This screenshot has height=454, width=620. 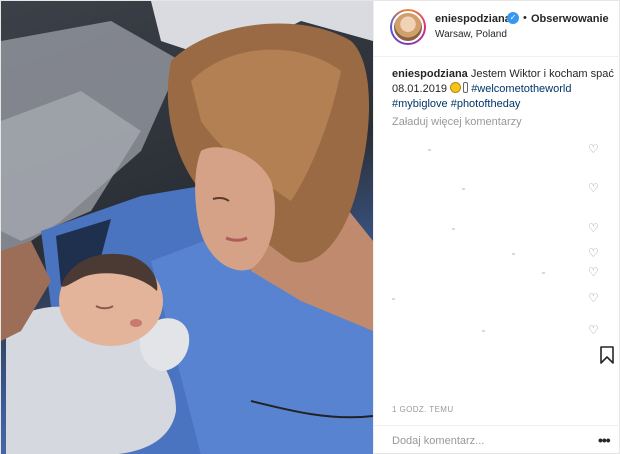 I want to click on verified-badge-icon: ✓, so click(x=513, y=18).